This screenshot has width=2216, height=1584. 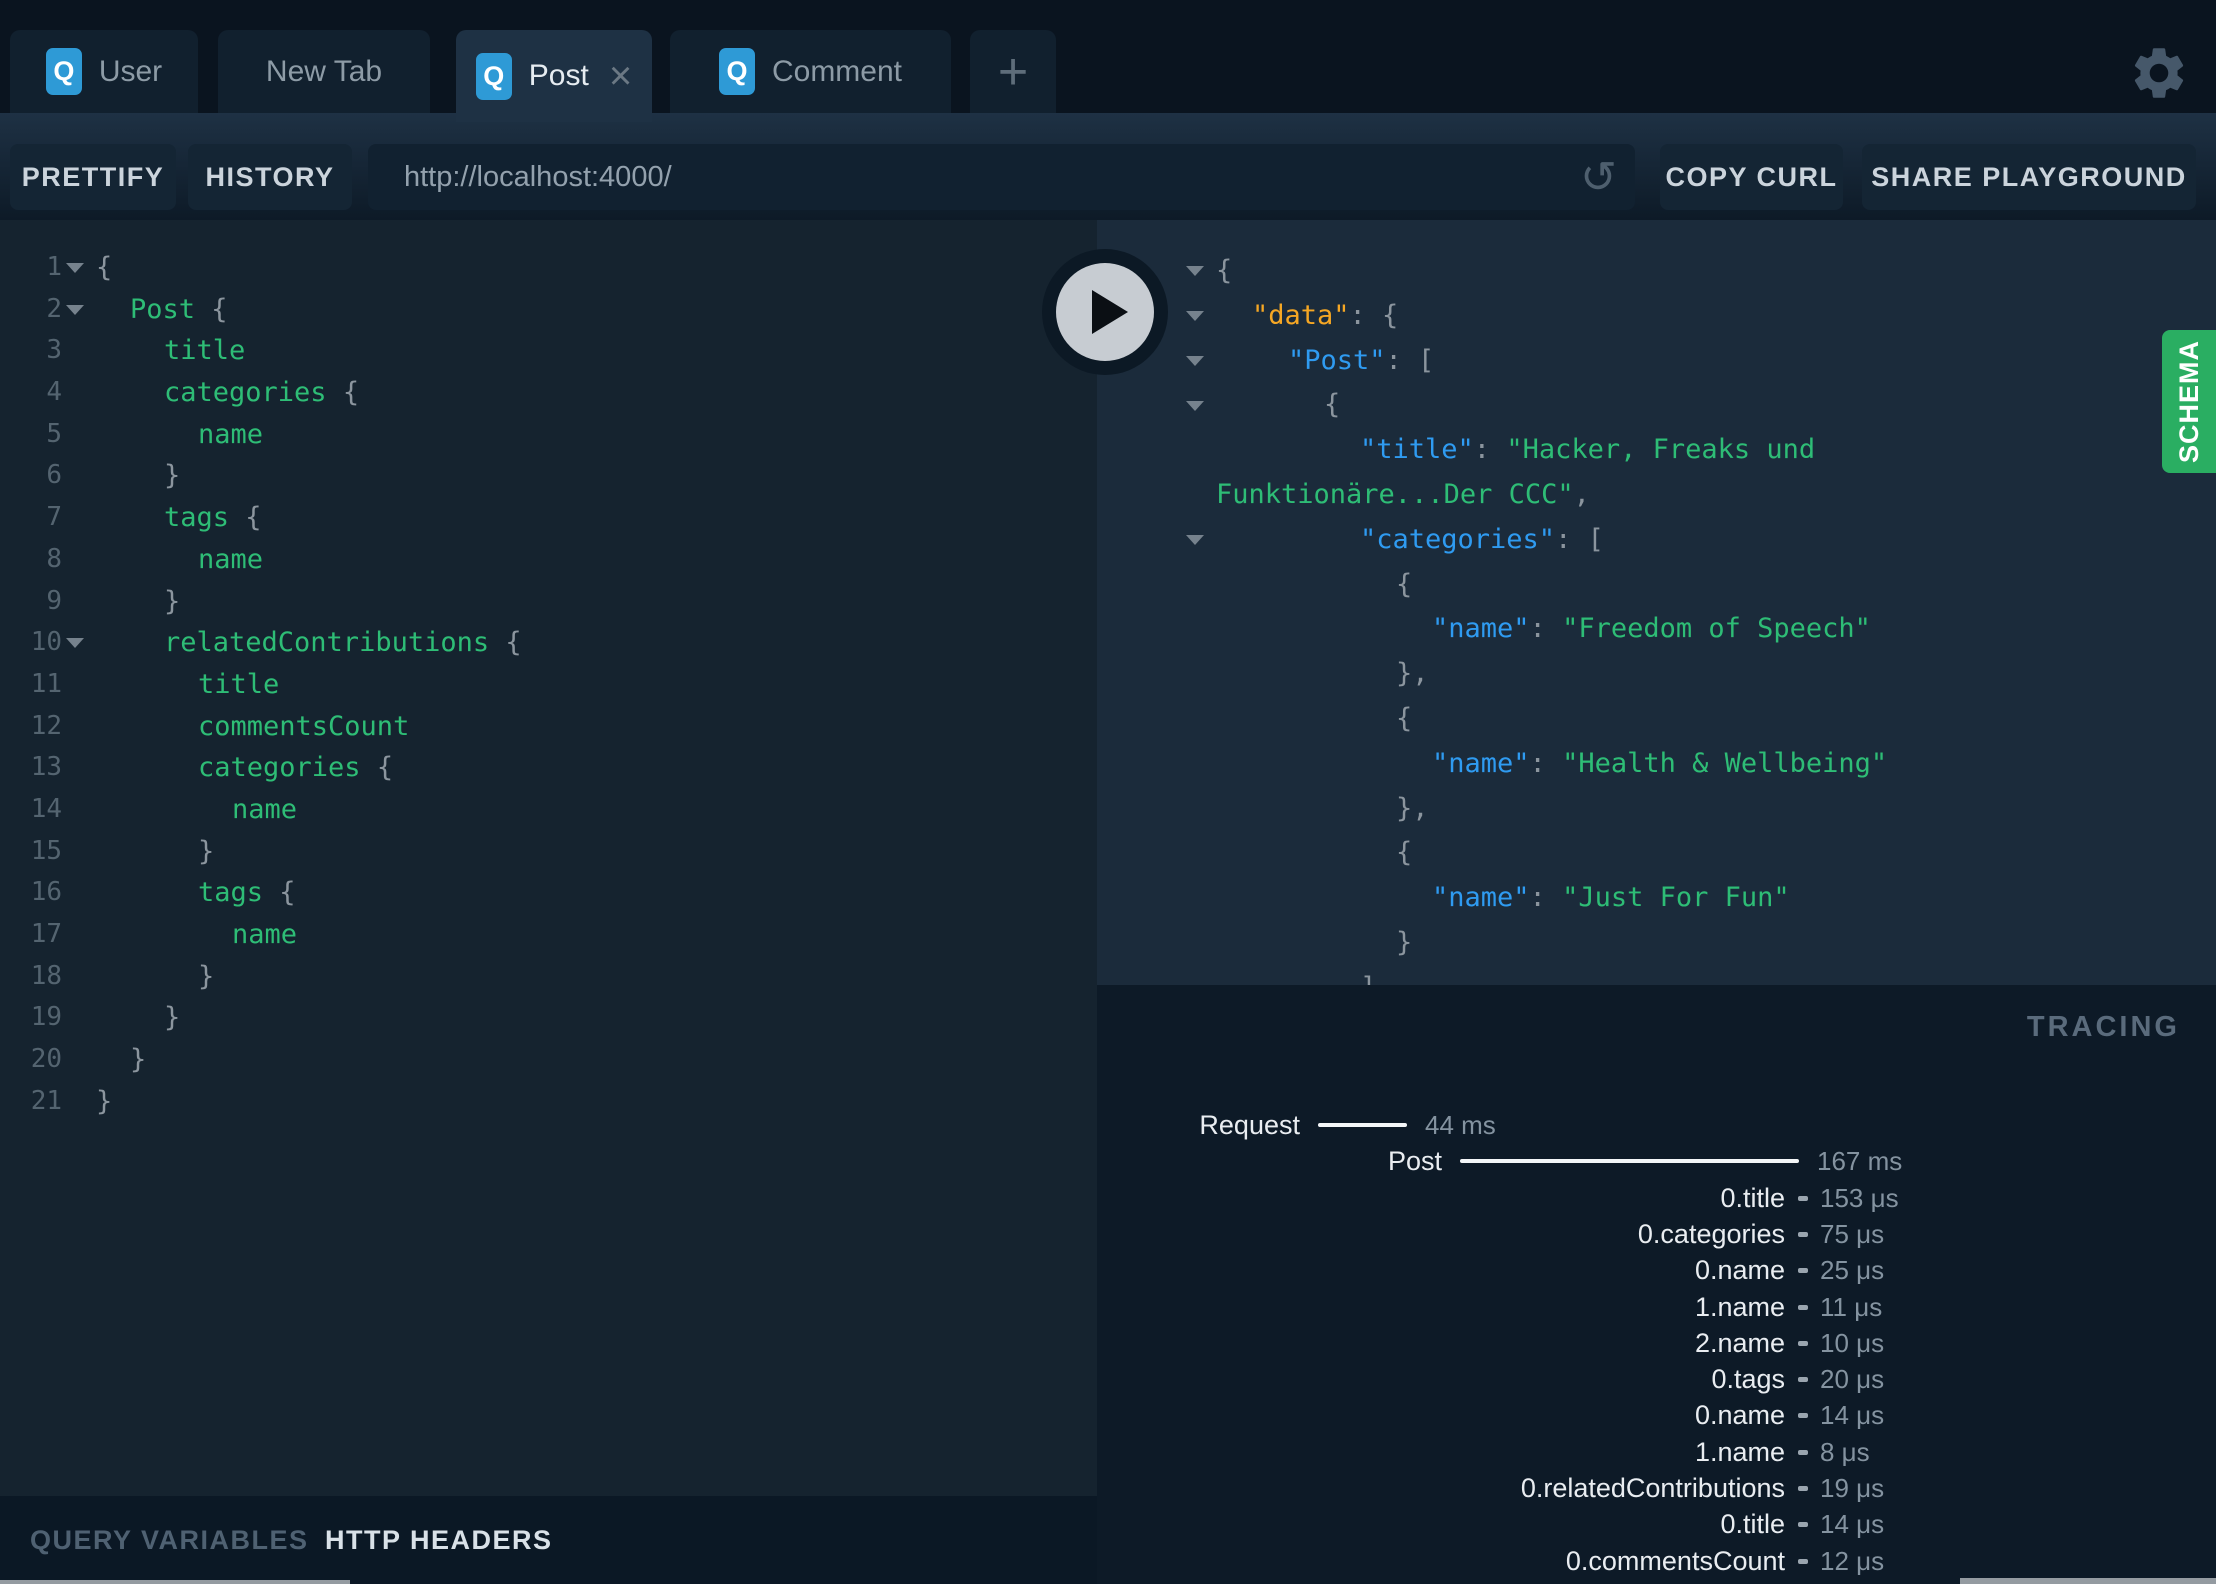 I want to click on line-number: 4, so click(x=54, y=392).